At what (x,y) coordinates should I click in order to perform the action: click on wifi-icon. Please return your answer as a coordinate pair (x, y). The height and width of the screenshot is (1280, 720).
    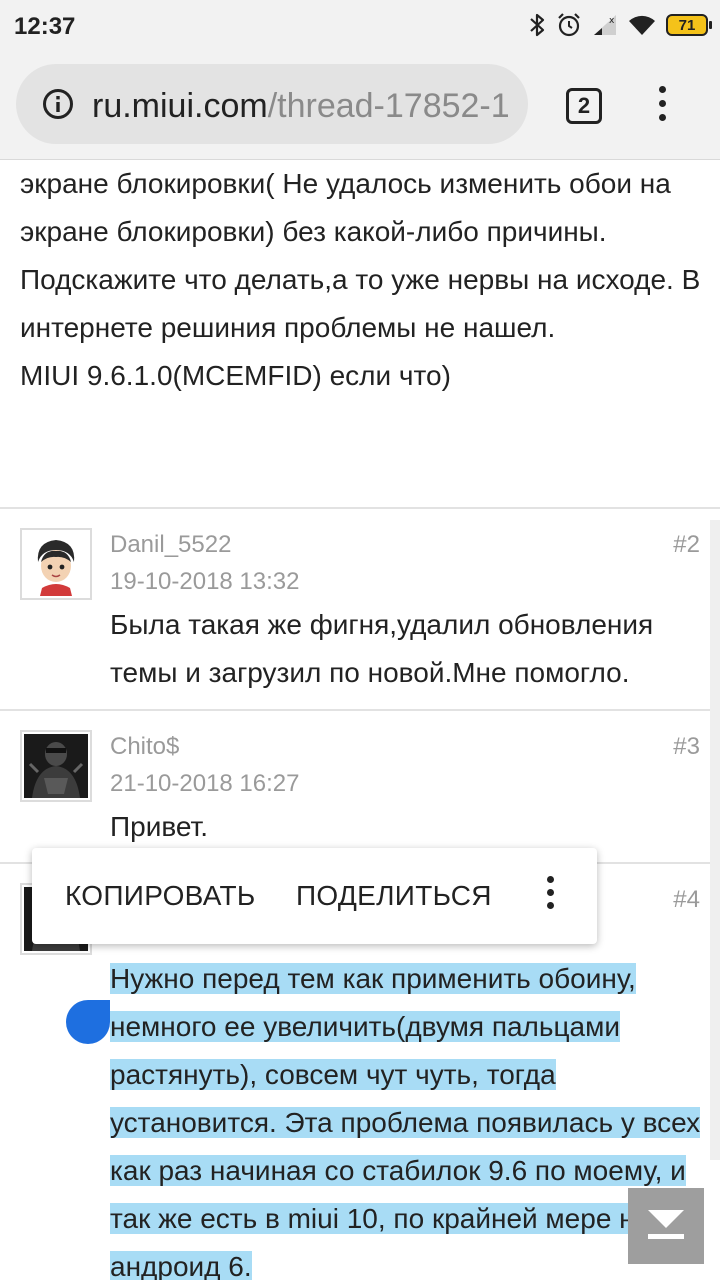
    Looking at the image, I should click on (642, 25).